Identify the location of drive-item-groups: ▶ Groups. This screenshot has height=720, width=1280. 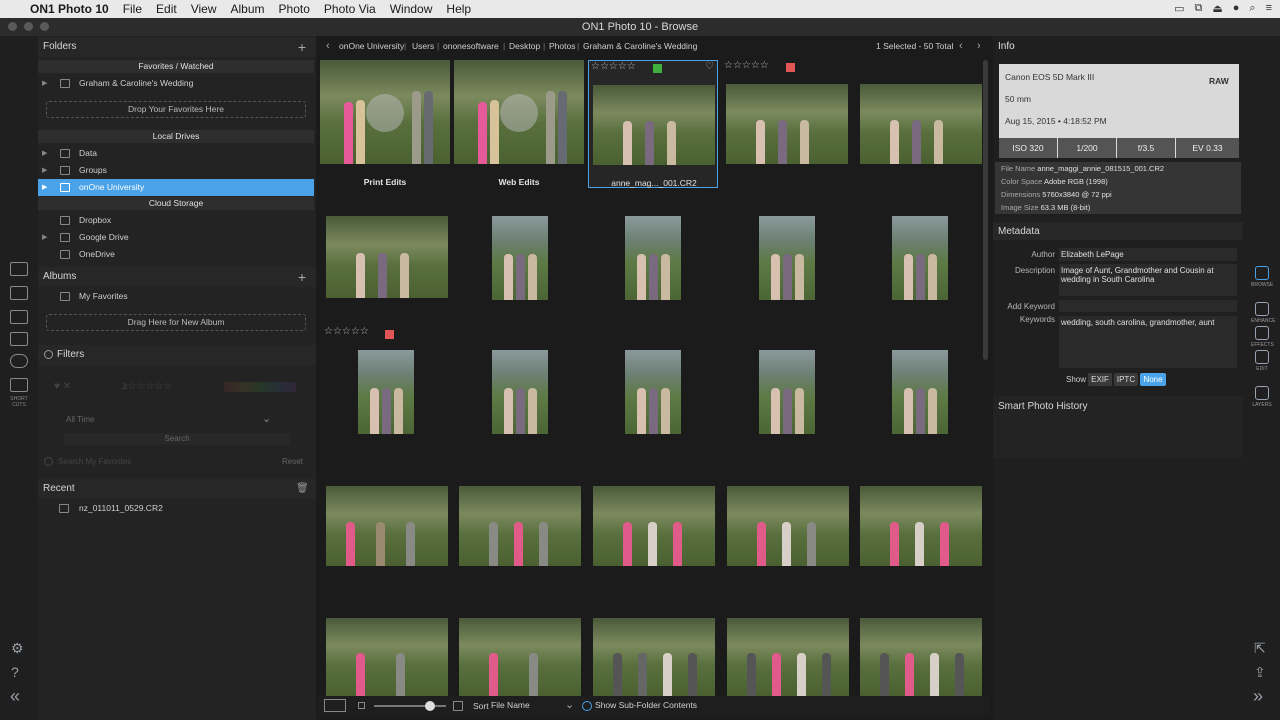
(176, 170).